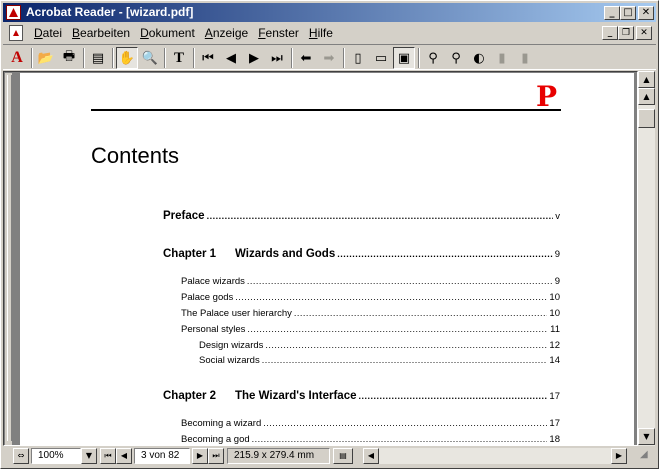  I want to click on menu-datei: Datei, so click(48, 33).